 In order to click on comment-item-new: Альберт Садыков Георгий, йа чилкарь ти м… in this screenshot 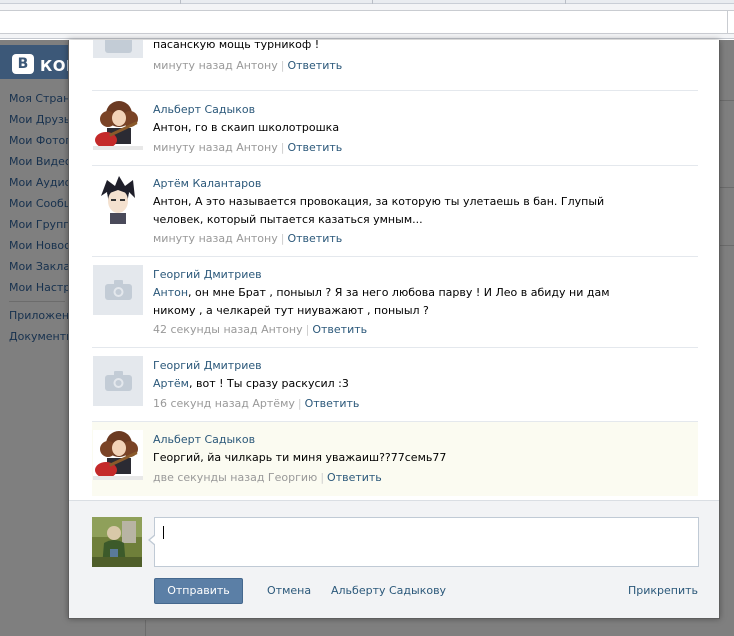, I will do `click(395, 459)`.